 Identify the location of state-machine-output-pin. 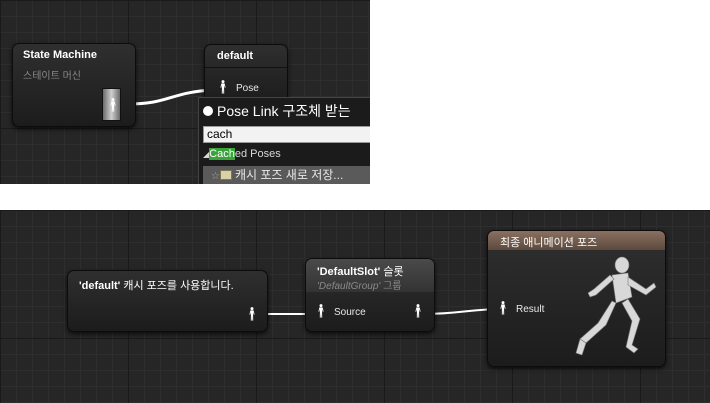
(111, 104).